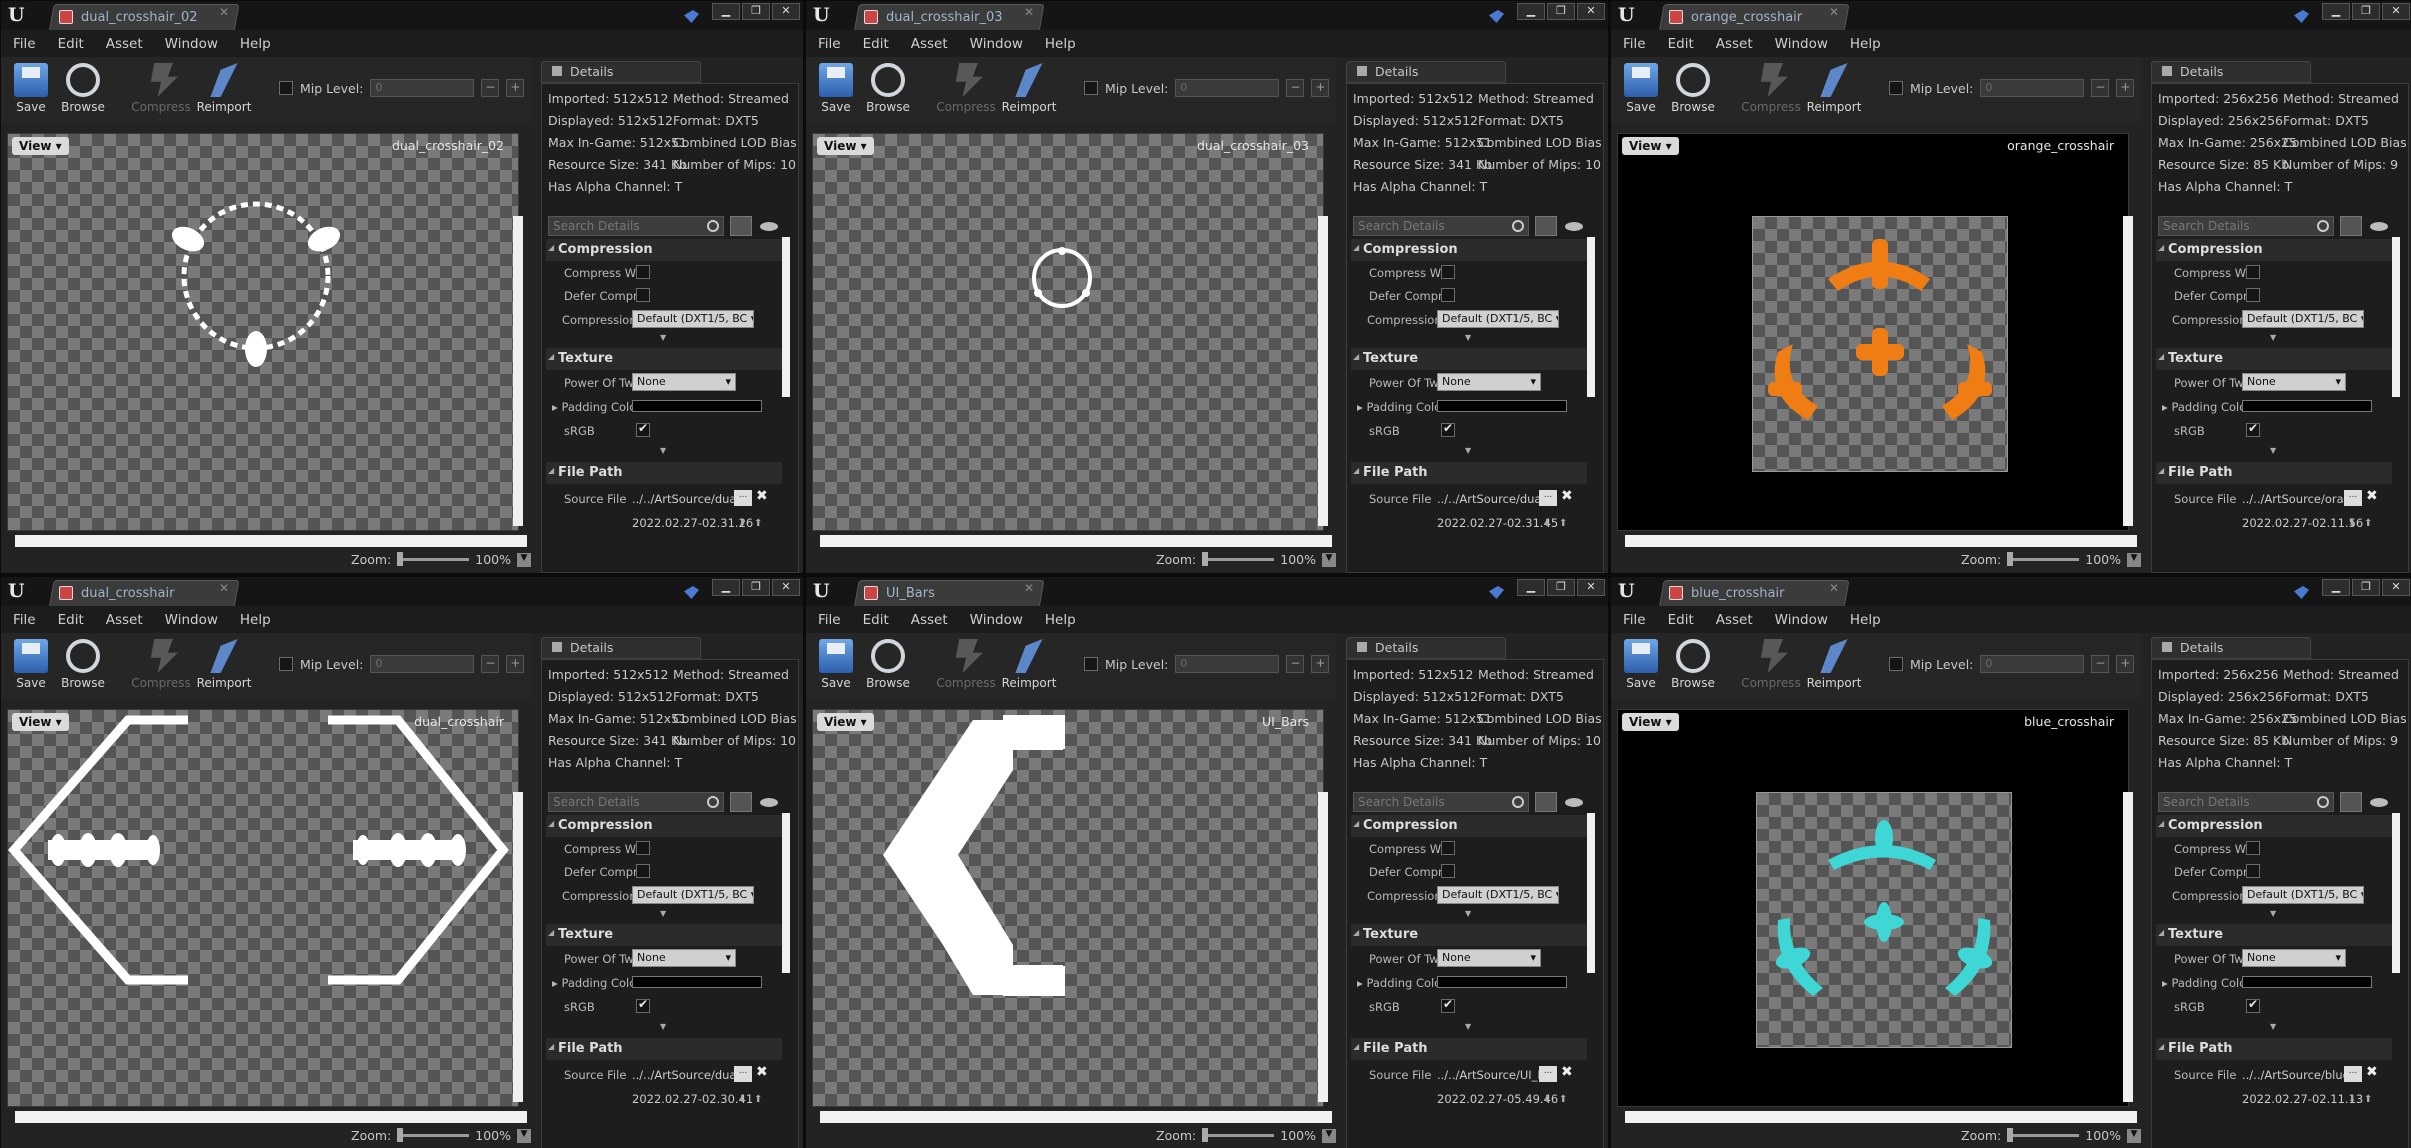 The width and height of the screenshot is (2411, 1148). Describe the element at coordinates (2253, 1005) in the screenshot. I see `srgb-checkbox` at that location.